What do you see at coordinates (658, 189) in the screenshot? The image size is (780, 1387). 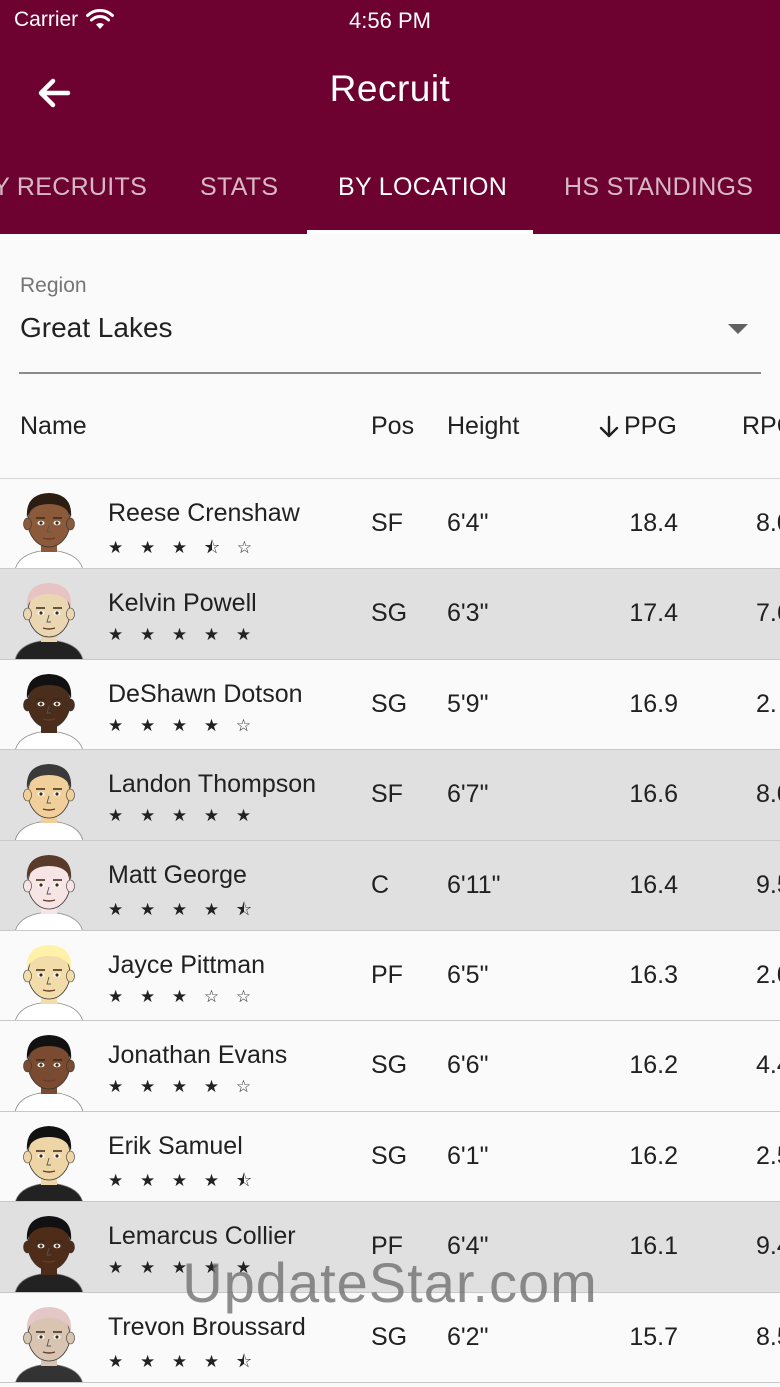 I see `tab-hs-standings: HS STANDINGS` at bounding box center [658, 189].